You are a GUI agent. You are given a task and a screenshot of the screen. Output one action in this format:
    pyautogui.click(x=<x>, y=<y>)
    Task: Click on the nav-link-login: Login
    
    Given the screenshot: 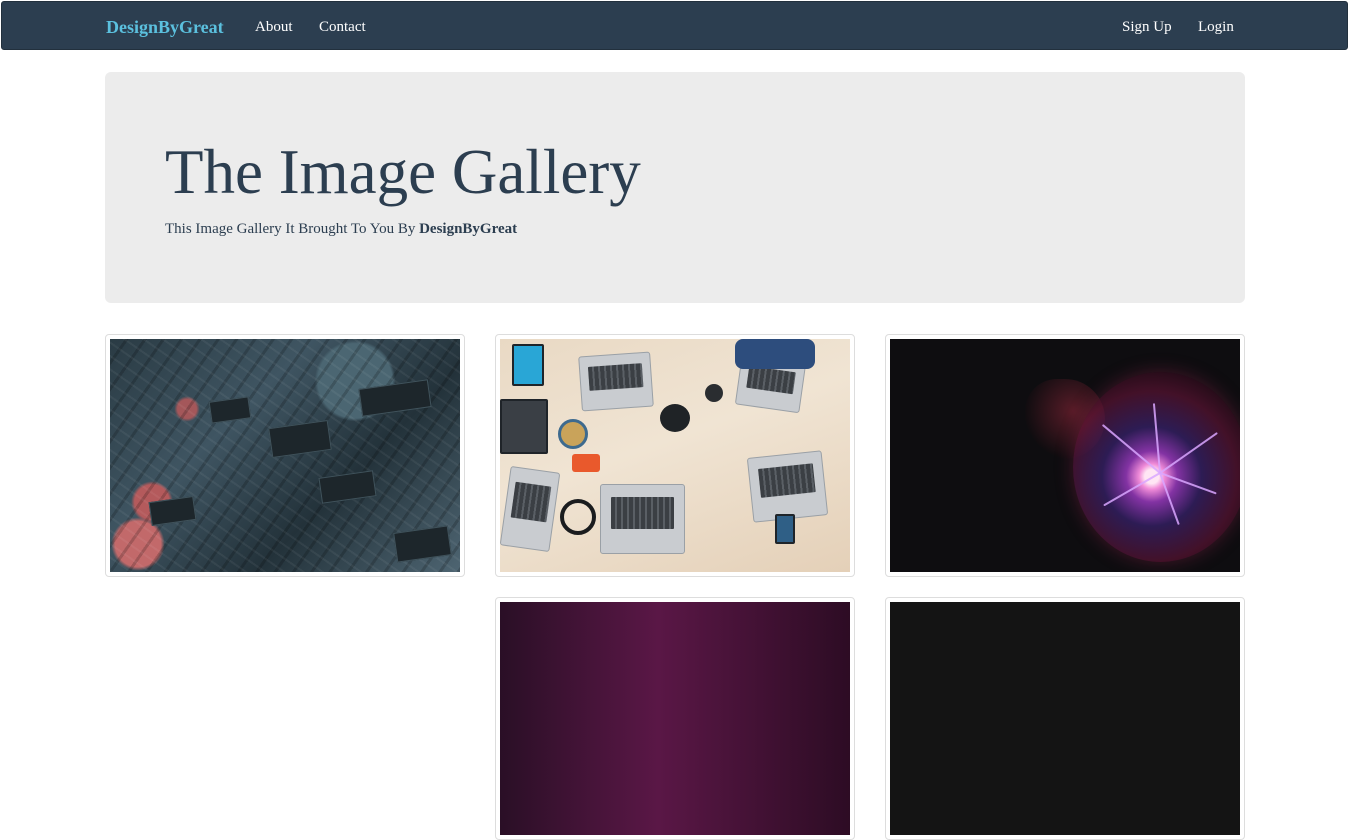 What is the action you would take?
    pyautogui.click(x=1216, y=27)
    